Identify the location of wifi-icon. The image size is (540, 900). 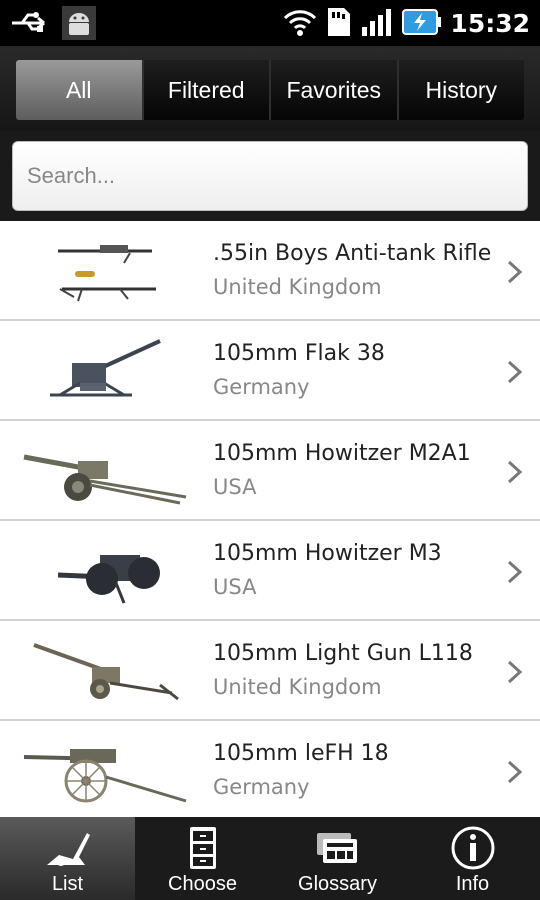
(300, 24).